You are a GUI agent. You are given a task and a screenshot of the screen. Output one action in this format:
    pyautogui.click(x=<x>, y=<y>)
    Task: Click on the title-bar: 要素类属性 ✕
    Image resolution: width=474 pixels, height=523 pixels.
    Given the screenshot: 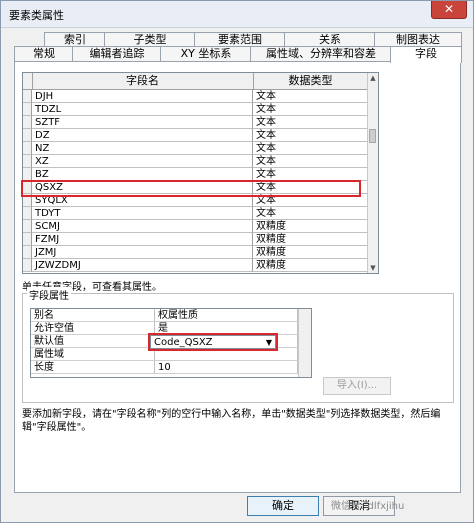 What is the action you would take?
    pyautogui.click(x=237, y=14)
    